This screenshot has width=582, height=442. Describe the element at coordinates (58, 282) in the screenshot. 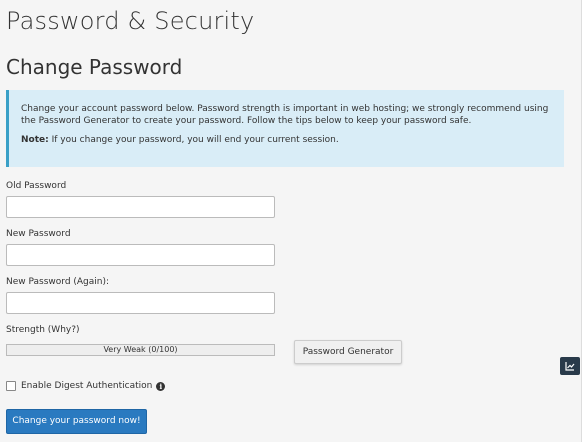

I see `new-password-again-label: New Password (Again):` at that location.